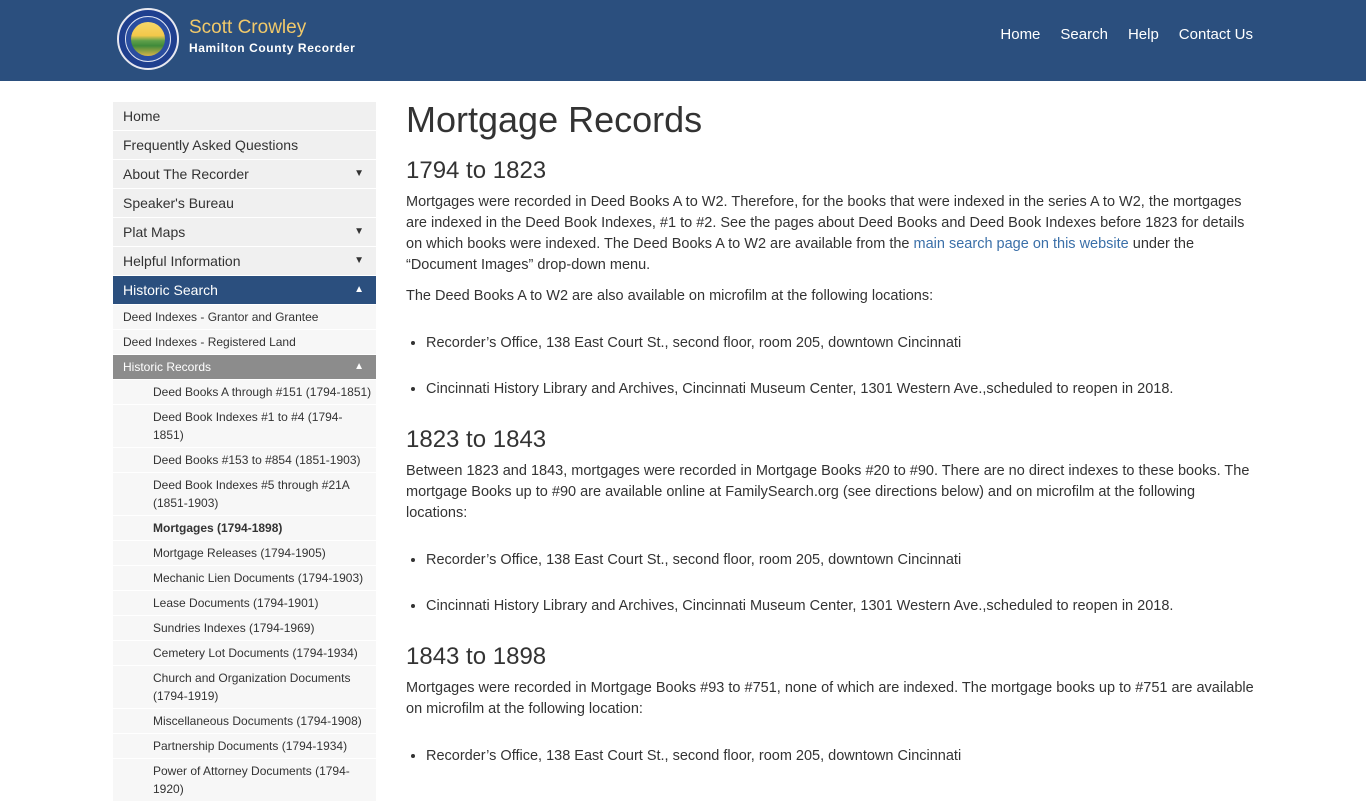  What do you see at coordinates (244, 653) in the screenshot?
I see `record-link: Cemetery Lot Documents (1794-1934)` at bounding box center [244, 653].